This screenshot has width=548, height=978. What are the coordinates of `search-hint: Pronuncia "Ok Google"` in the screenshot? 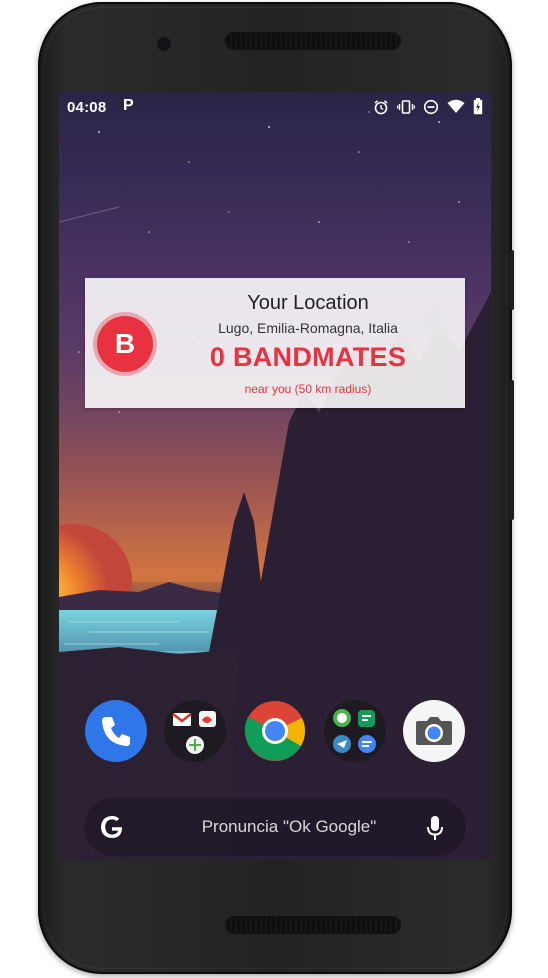 It's located at (289, 826).